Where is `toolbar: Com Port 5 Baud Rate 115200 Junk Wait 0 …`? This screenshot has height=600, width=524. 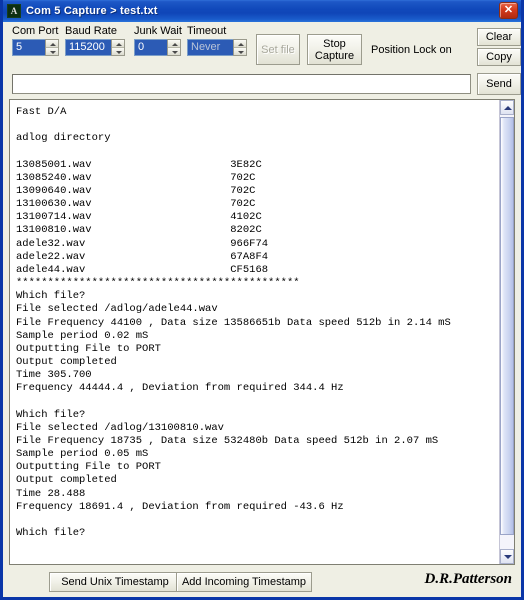 toolbar: Com Port 5 Baud Rate 115200 Junk Wait 0 … is located at coordinates (262, 46).